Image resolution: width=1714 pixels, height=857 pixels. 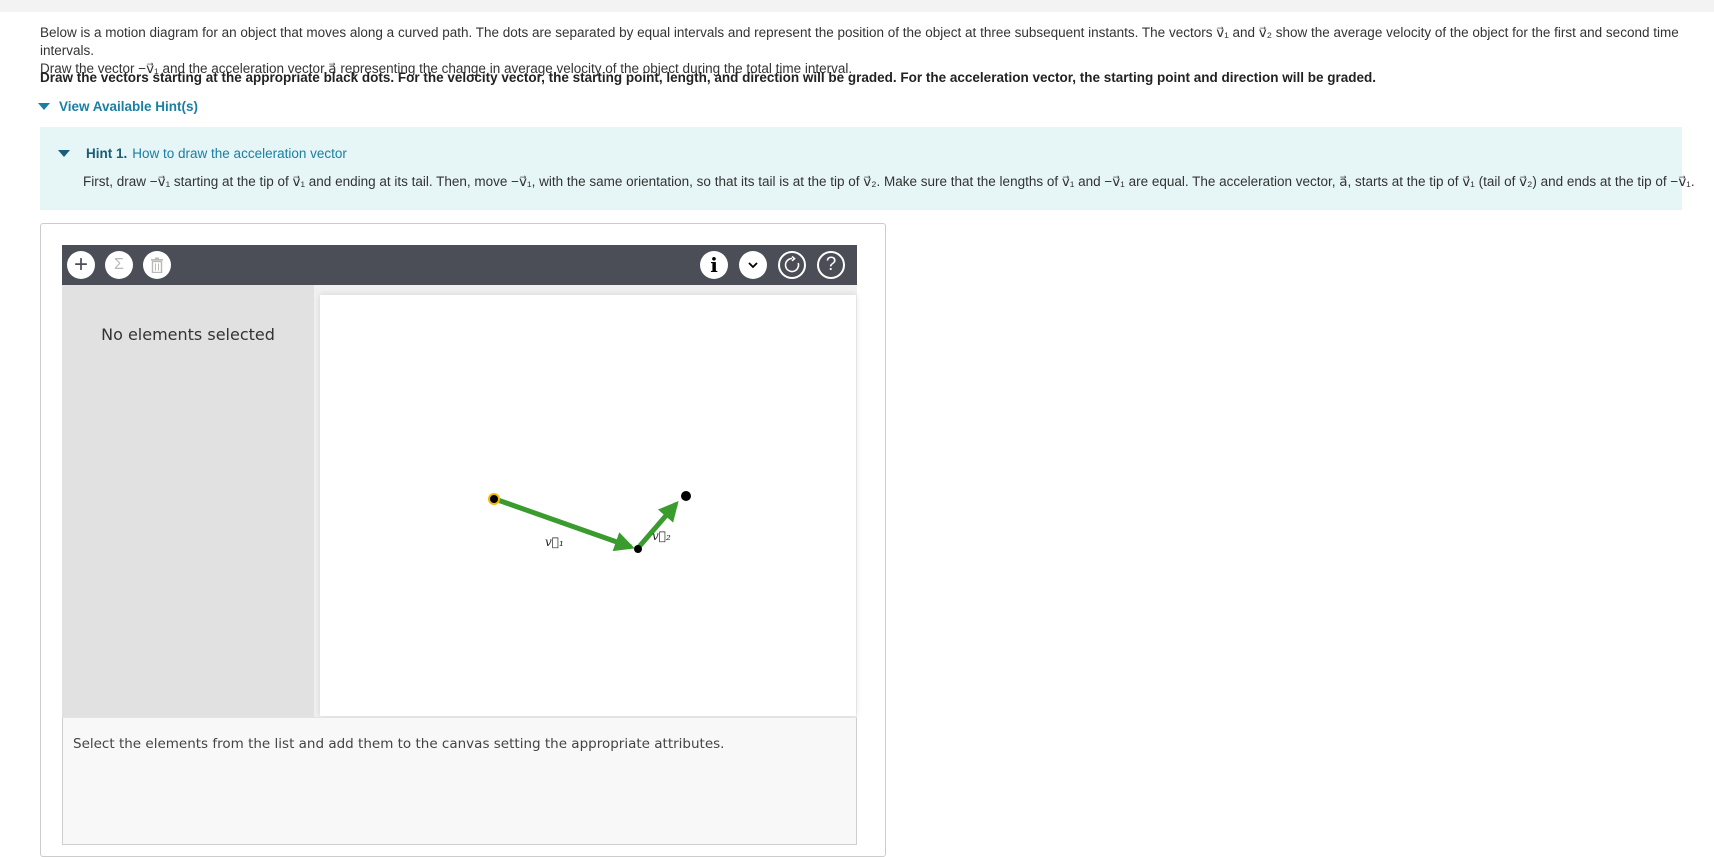 What do you see at coordinates (129, 106) in the screenshot?
I see `view-hints-label: View Available Hint(s)` at bounding box center [129, 106].